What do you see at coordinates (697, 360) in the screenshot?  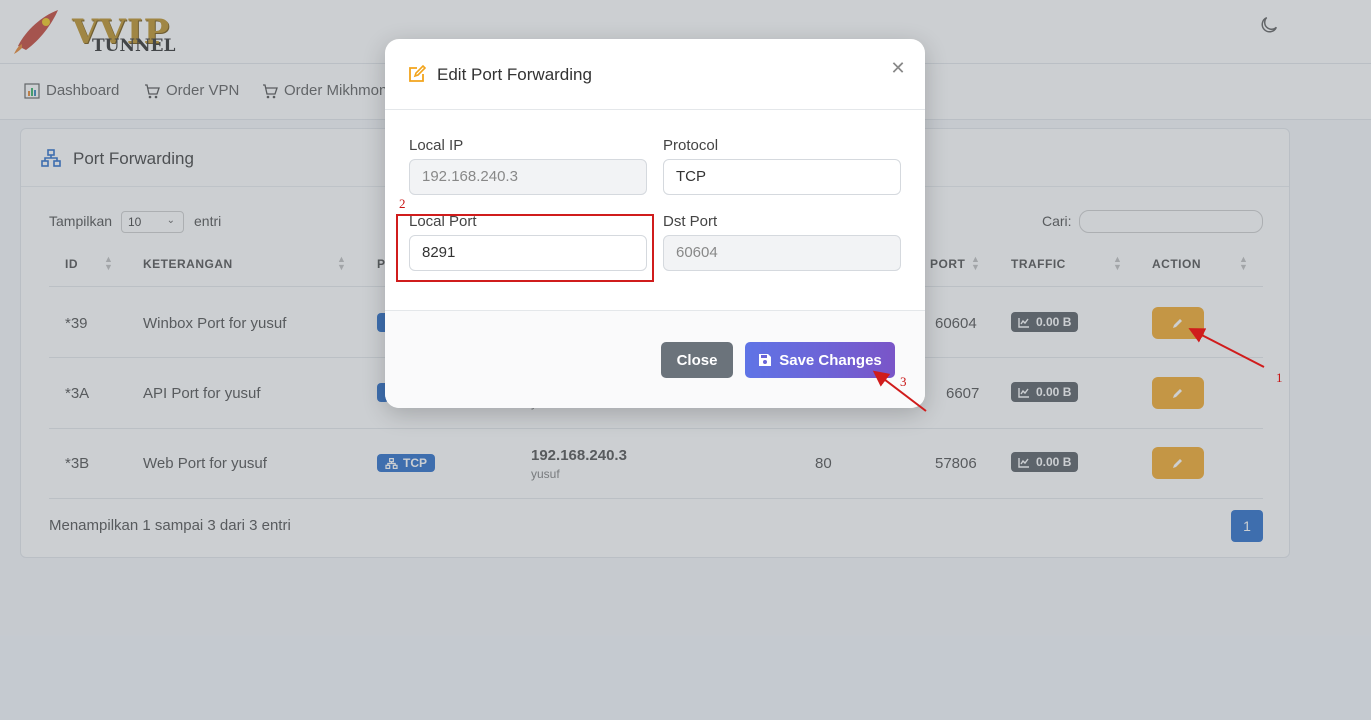 I see `close-button: Close` at bounding box center [697, 360].